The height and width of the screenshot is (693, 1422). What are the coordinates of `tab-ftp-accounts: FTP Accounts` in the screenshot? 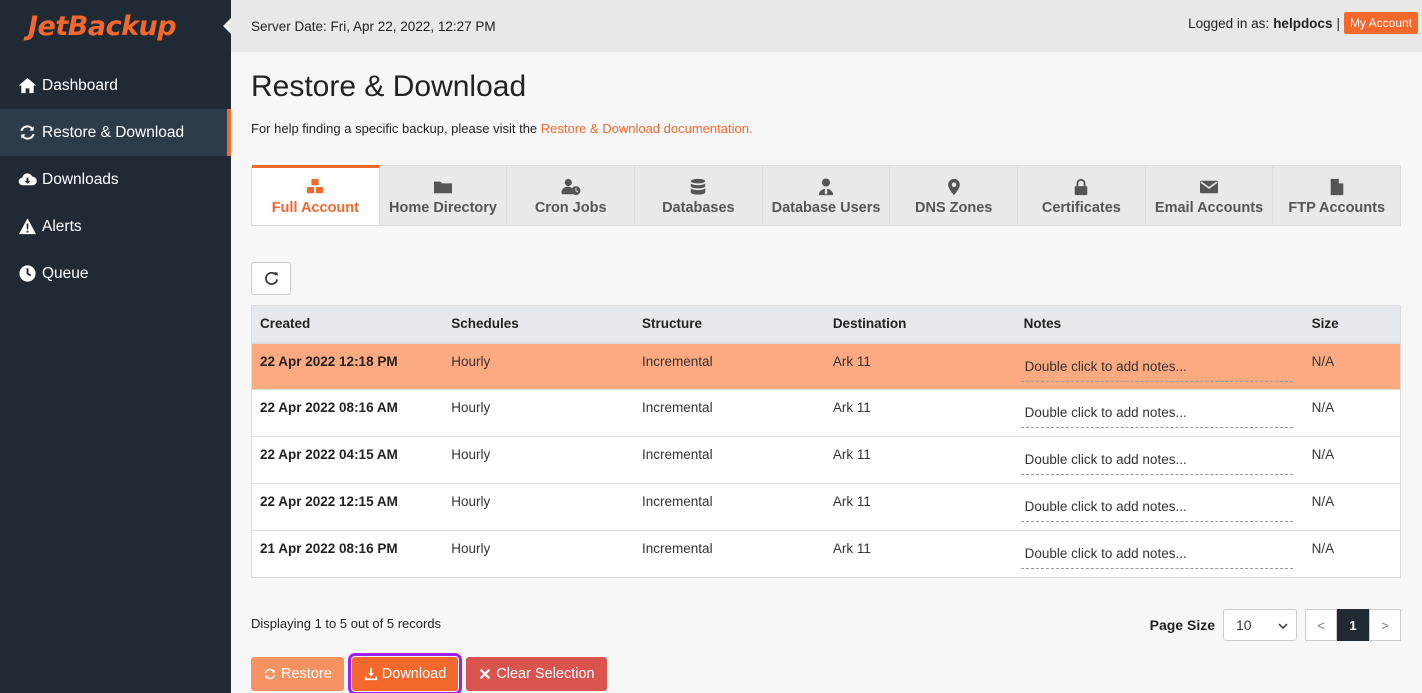 It's located at (1336, 195).